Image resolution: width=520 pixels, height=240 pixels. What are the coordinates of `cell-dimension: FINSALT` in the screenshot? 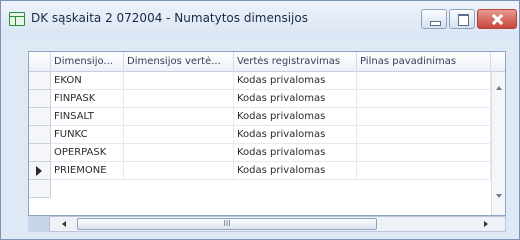 It's located at (87, 117).